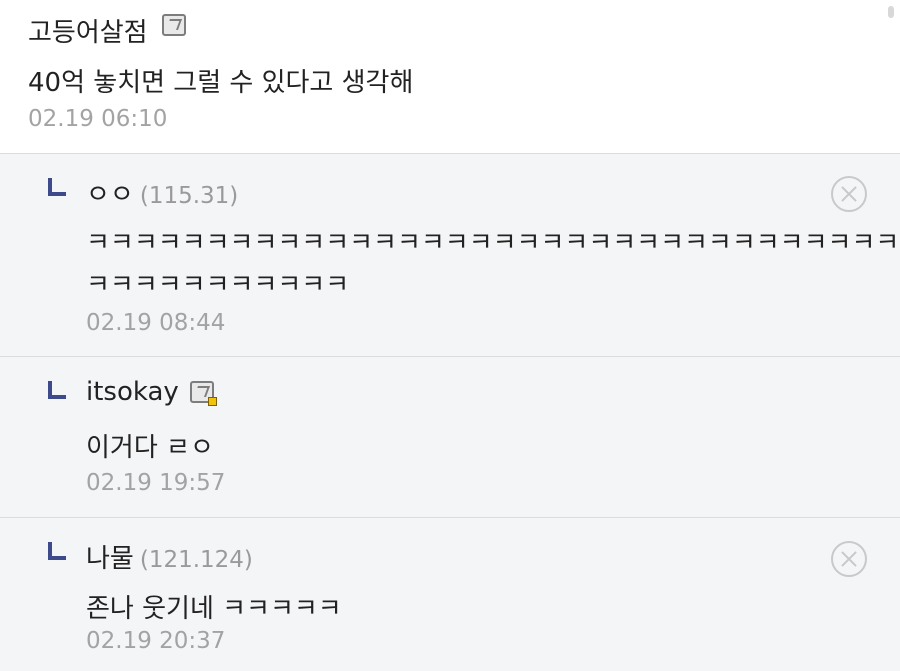  Describe the element at coordinates (156, 323) in the screenshot. I see `reply-timestamp: 02.19 08:44` at that location.